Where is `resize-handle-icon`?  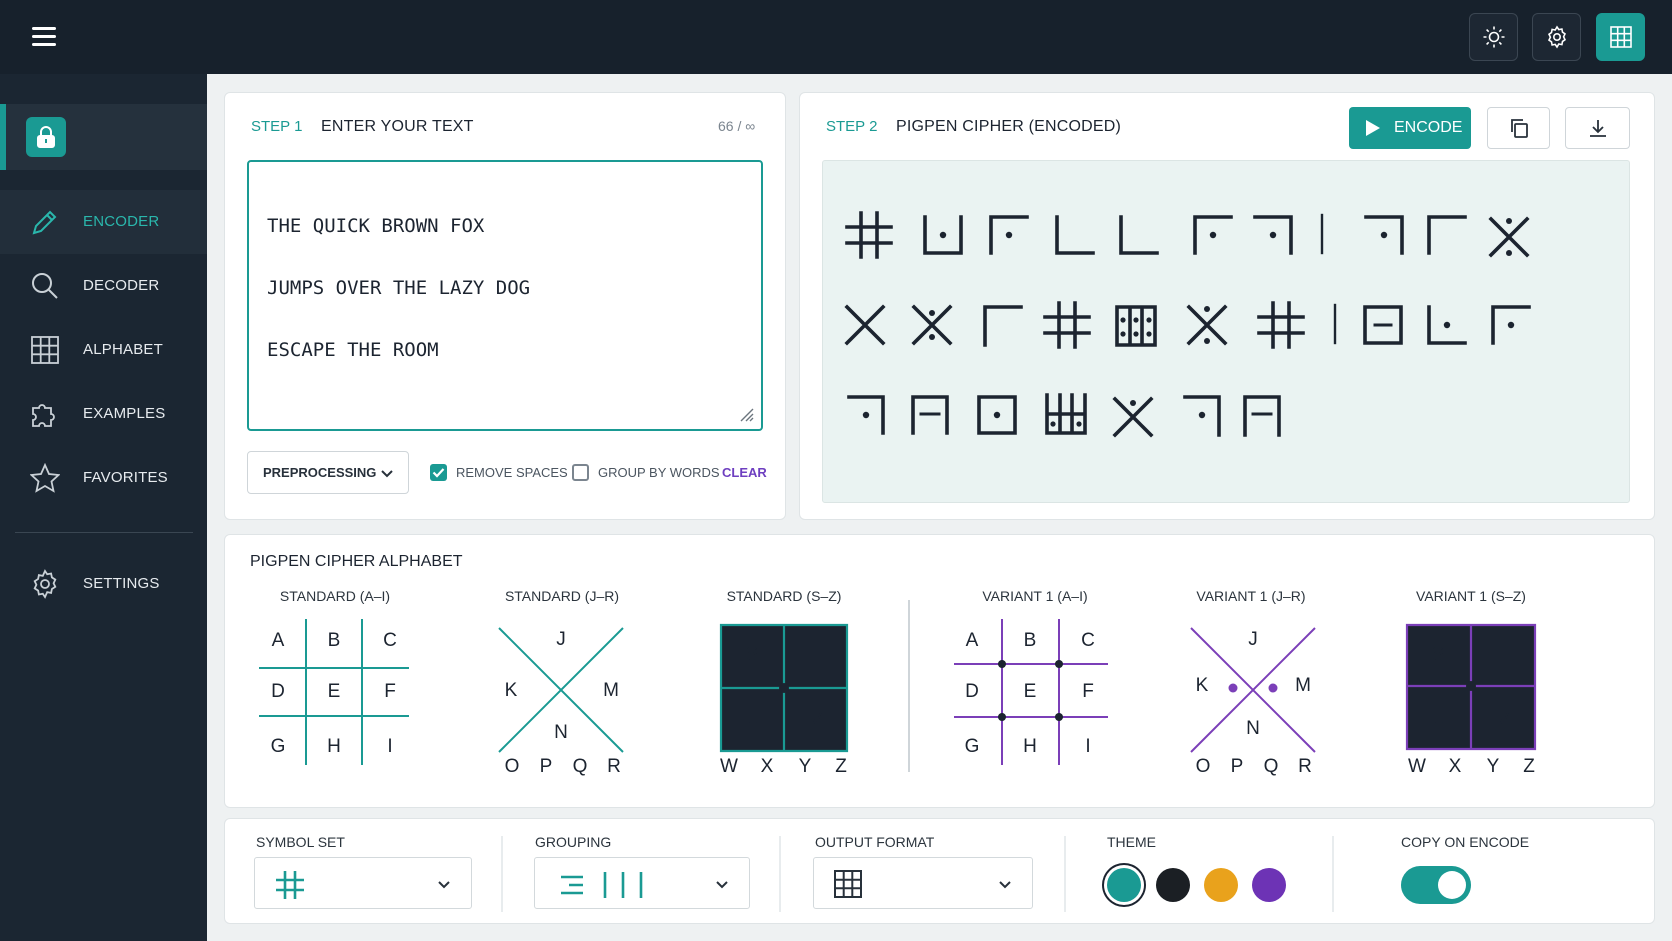 resize-handle-icon is located at coordinates (747, 415).